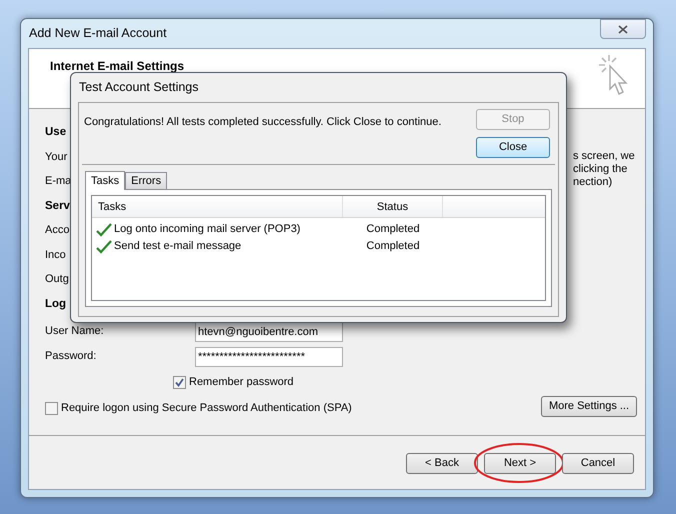  Describe the element at coordinates (598, 463) in the screenshot. I see `wizard-button: Cancel` at that location.